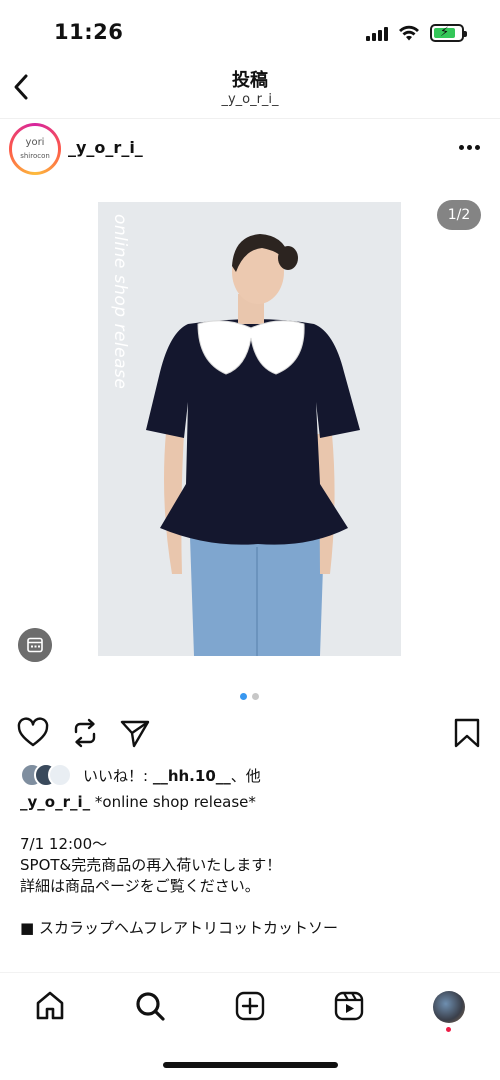 The width and height of the screenshot is (500, 1080). I want to click on repost-icon, so click(85, 733).